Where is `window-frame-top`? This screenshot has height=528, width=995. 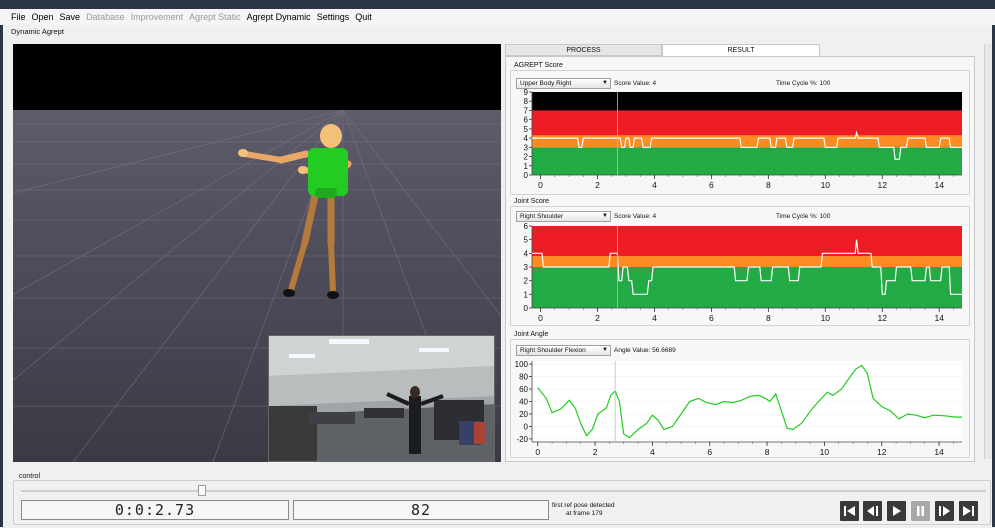
window-frame-top is located at coordinates (497, 4).